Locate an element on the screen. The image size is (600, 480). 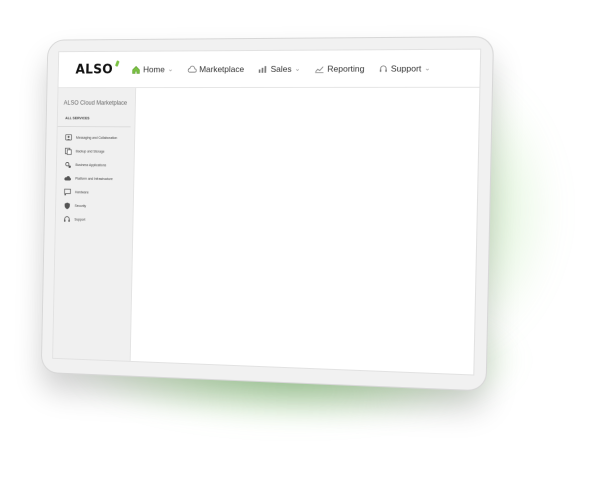
sidebar-item-label: Platform and Infrastructure is located at coordinates (94, 179).